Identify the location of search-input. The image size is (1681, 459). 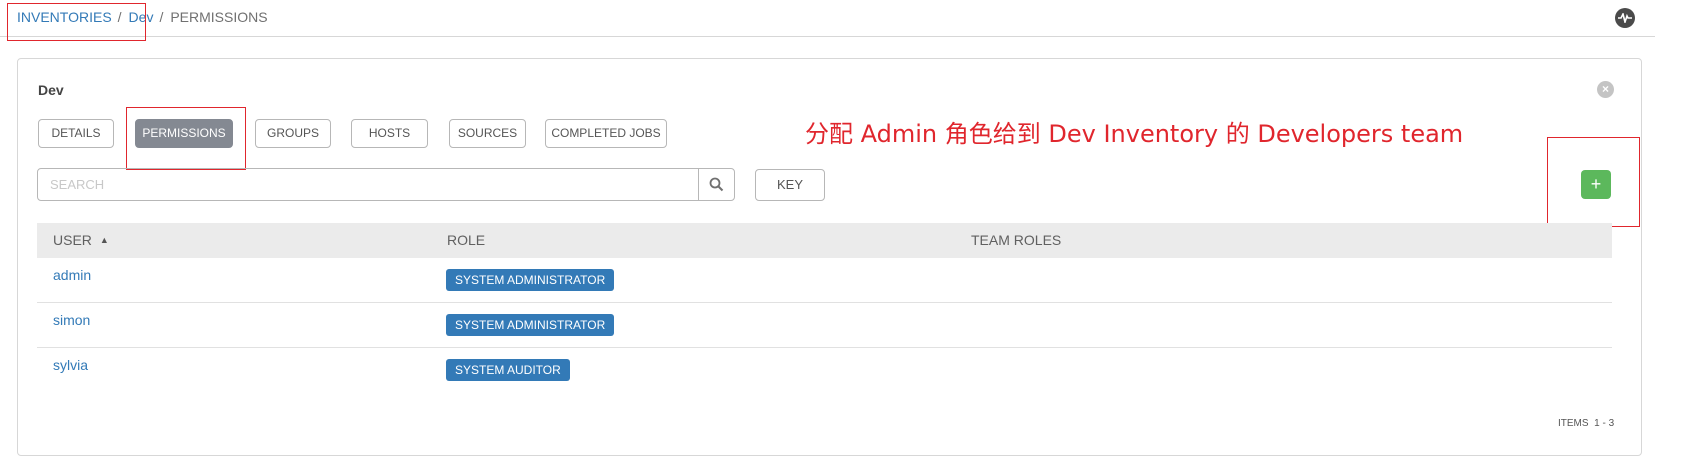
(368, 184).